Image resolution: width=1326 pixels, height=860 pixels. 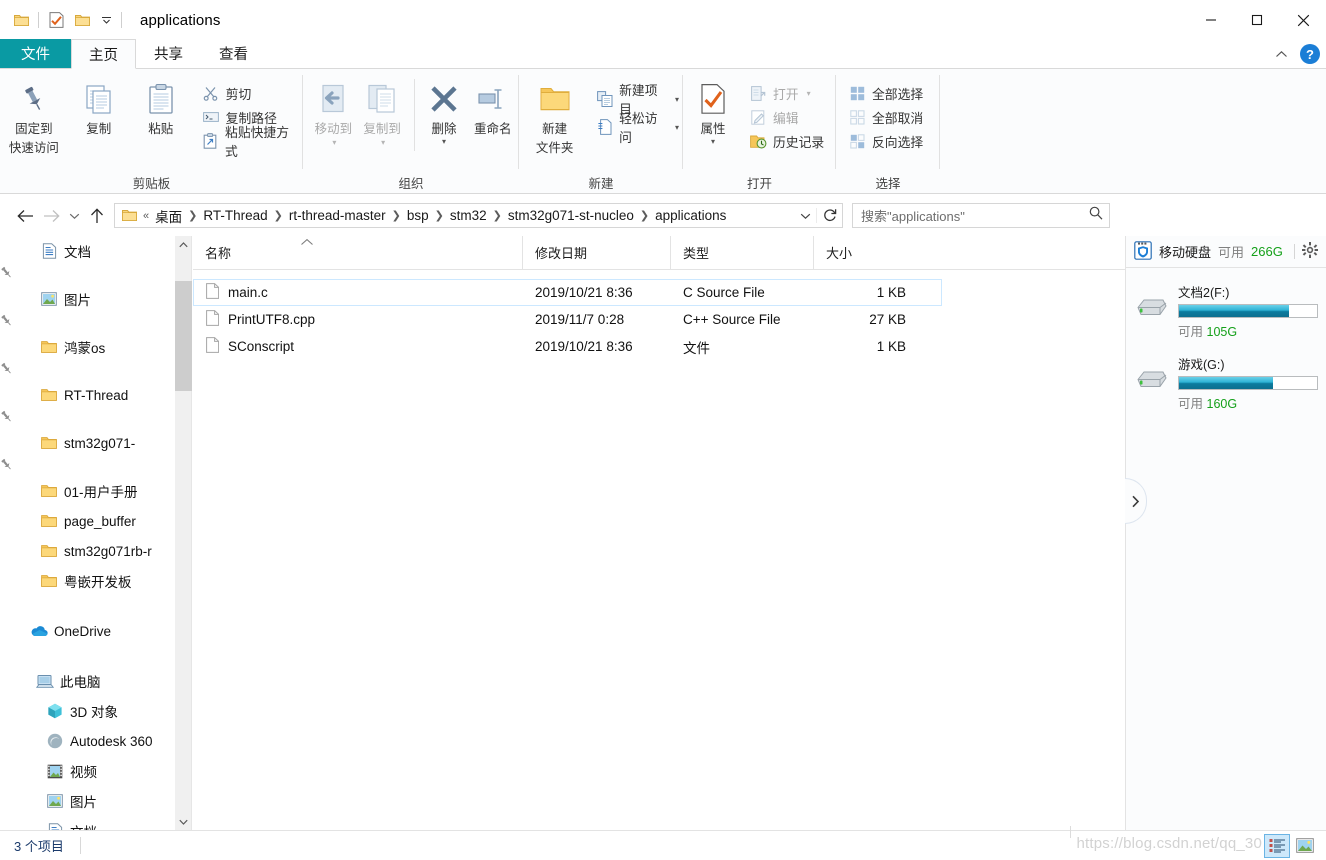 I want to click on scroll-up-icon, so click(x=183, y=244).